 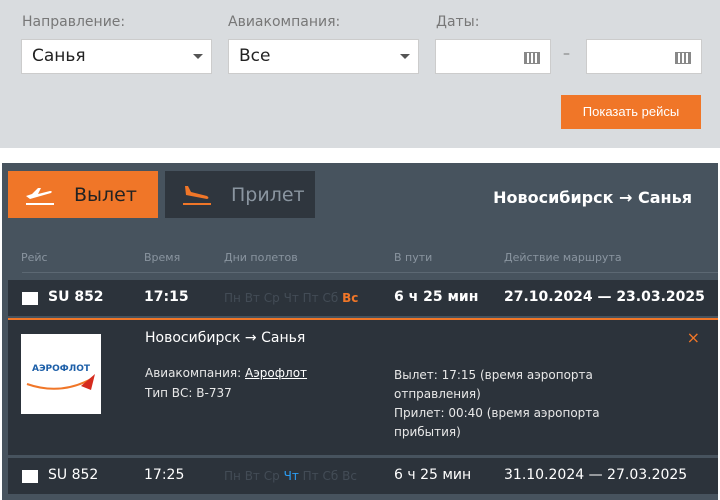 What do you see at coordinates (458, 22) in the screenshot?
I see `dates-label: Даты:` at bounding box center [458, 22].